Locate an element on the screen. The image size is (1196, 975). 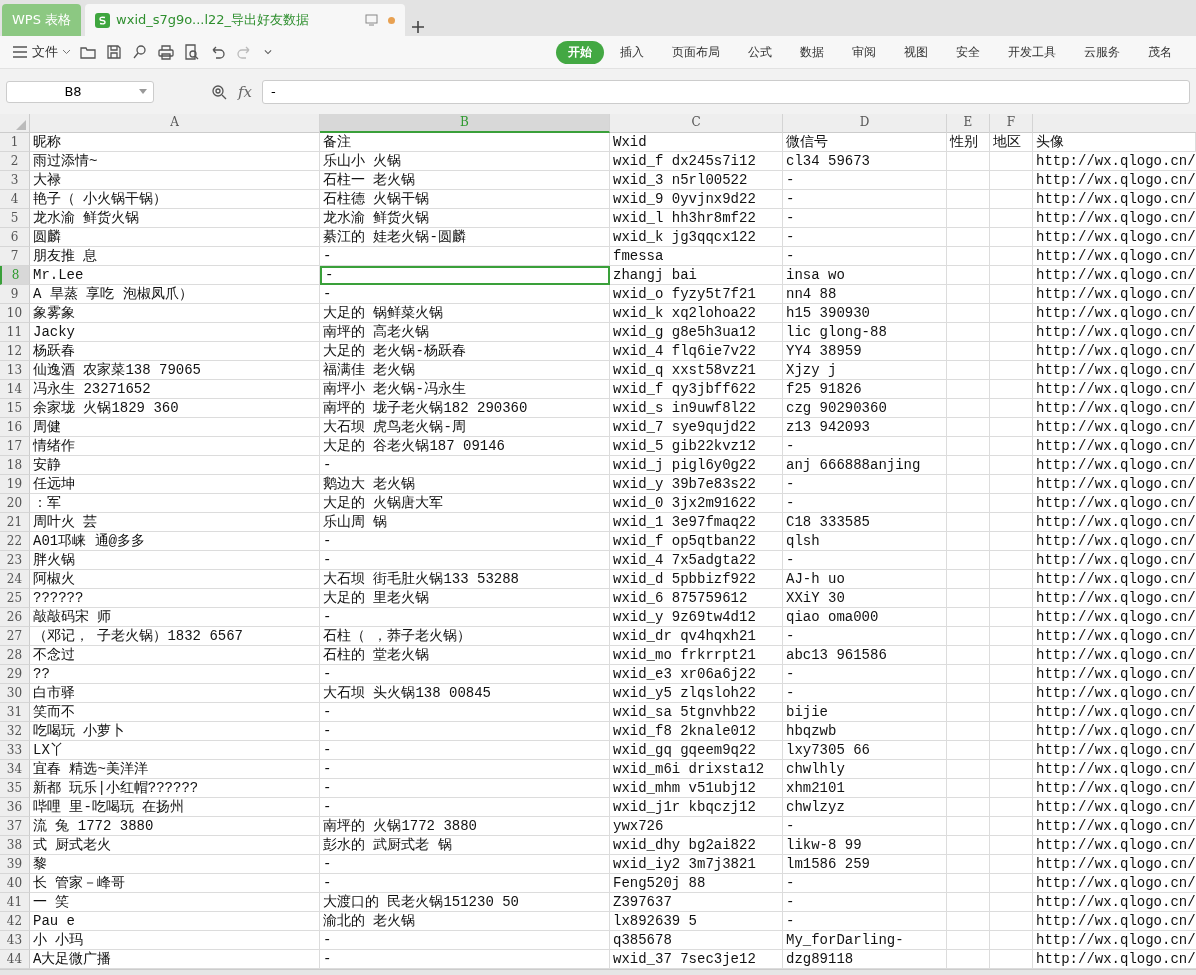
table-cell: 綦江的 娃老火锅-圆麟 is located at coordinates (465, 237).